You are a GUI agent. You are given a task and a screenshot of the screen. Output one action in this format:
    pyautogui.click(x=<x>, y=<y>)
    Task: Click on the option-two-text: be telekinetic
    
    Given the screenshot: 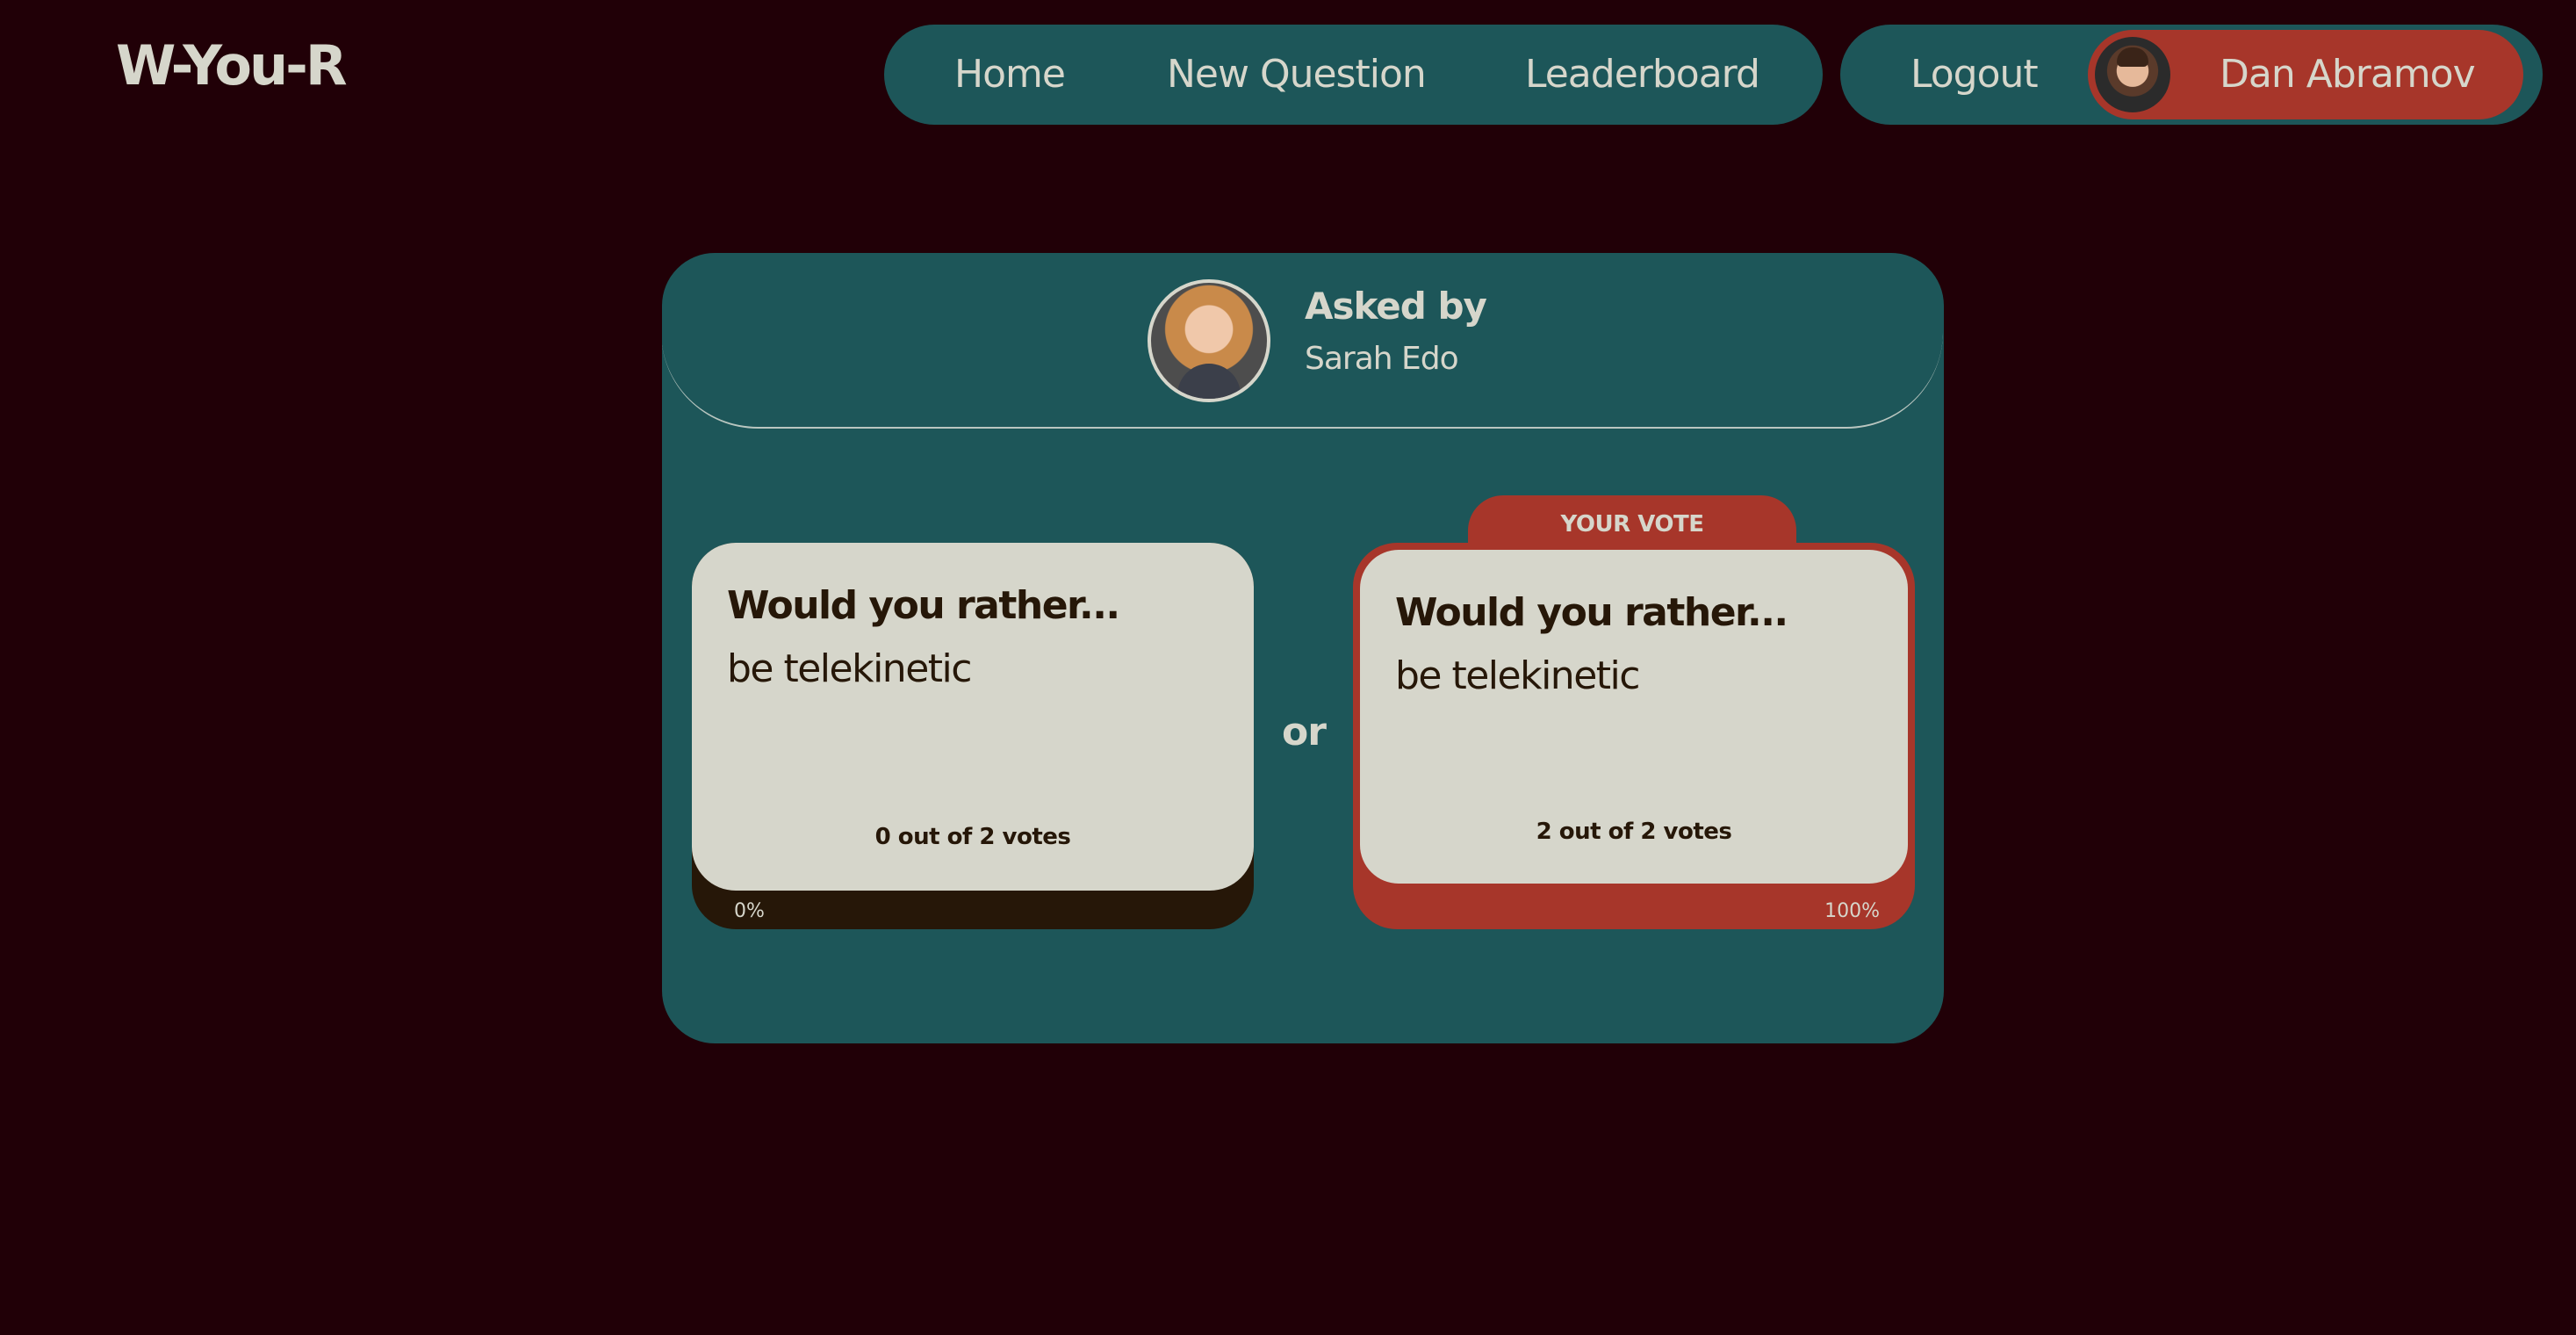 What is the action you would take?
    pyautogui.click(x=1517, y=675)
    